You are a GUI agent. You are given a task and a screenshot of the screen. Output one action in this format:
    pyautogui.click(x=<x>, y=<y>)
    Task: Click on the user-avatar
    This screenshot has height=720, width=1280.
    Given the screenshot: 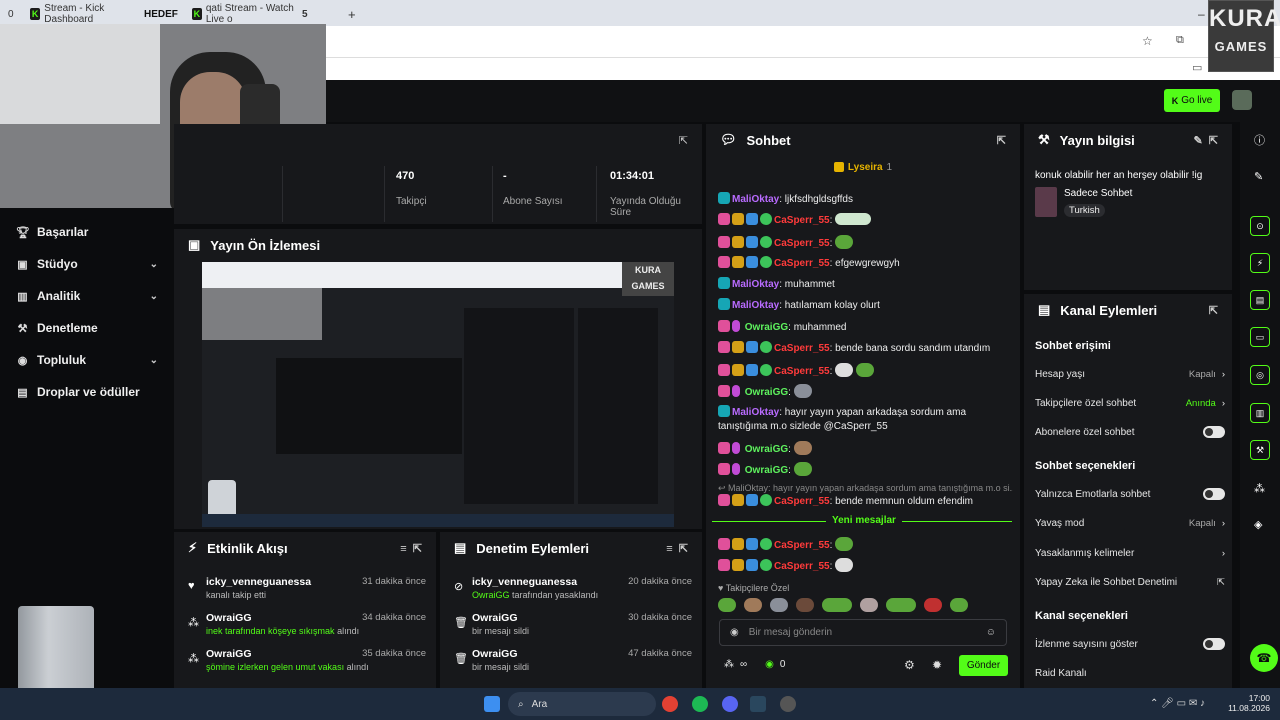 What is the action you would take?
    pyautogui.click(x=1242, y=100)
    